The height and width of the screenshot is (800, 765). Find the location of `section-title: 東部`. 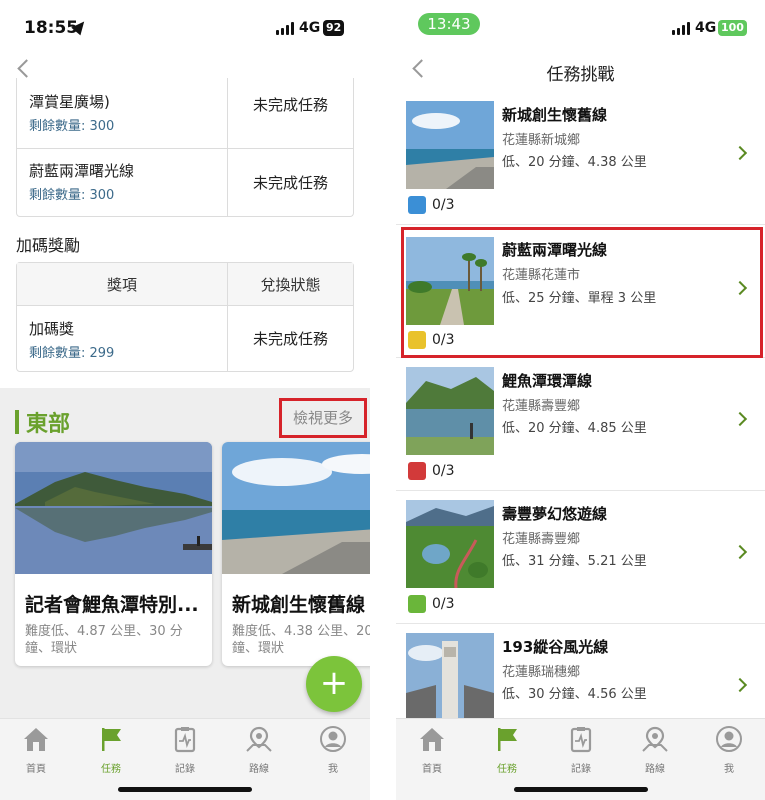

section-title: 東部 is located at coordinates (48, 424).